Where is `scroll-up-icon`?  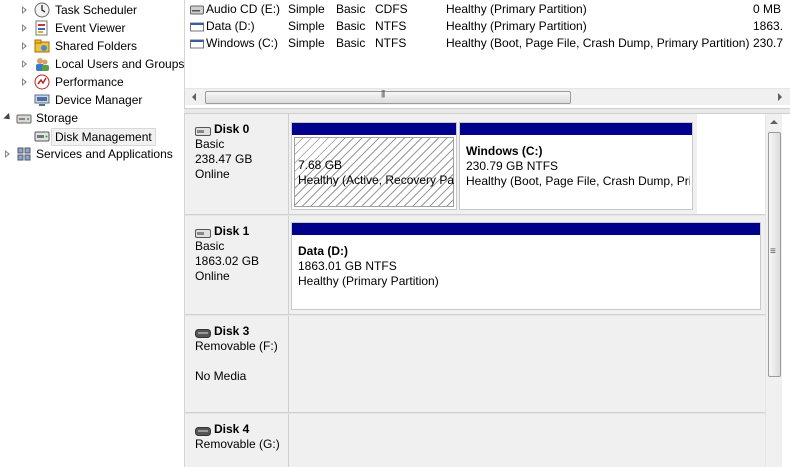
scroll-up-icon is located at coordinates (774, 122).